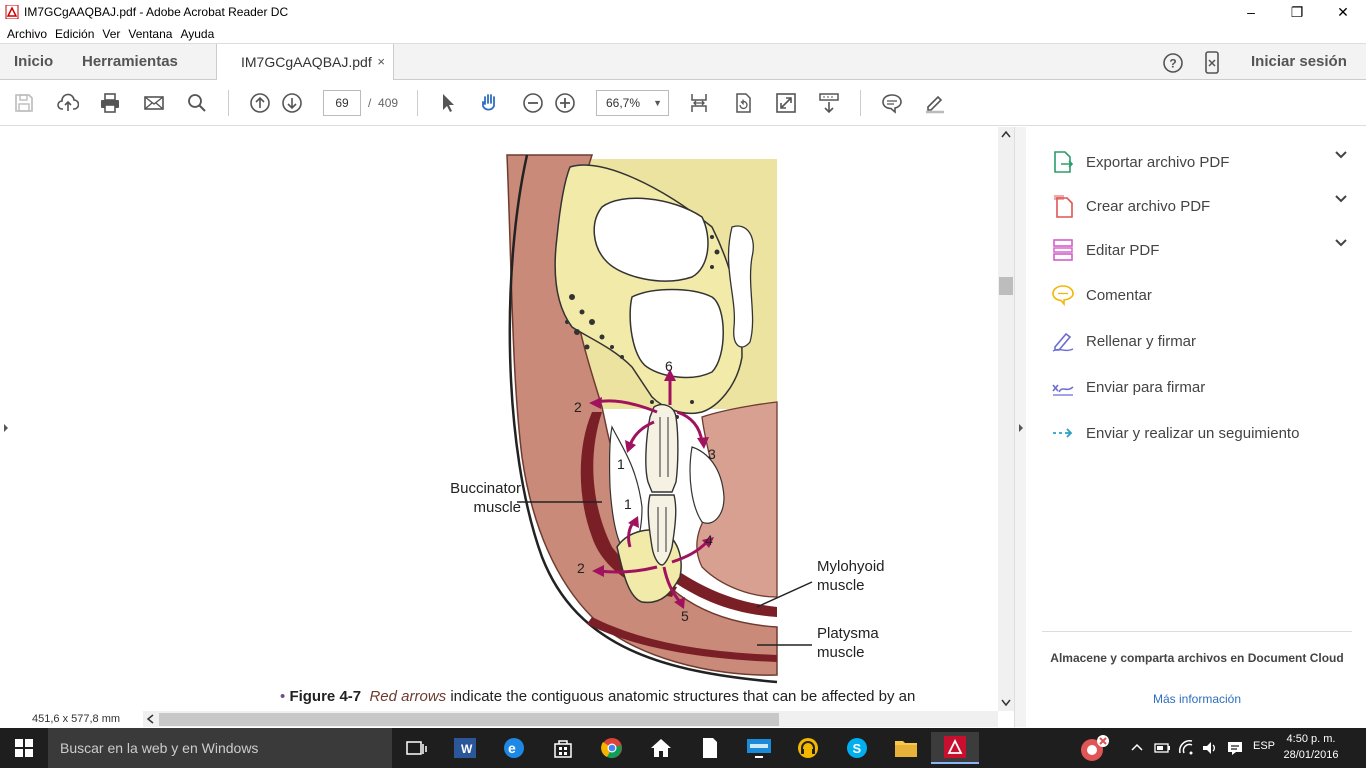 This screenshot has height=768, width=1366. Describe the element at coordinates (416, 748) in the screenshot. I see `task-view-icon` at that location.